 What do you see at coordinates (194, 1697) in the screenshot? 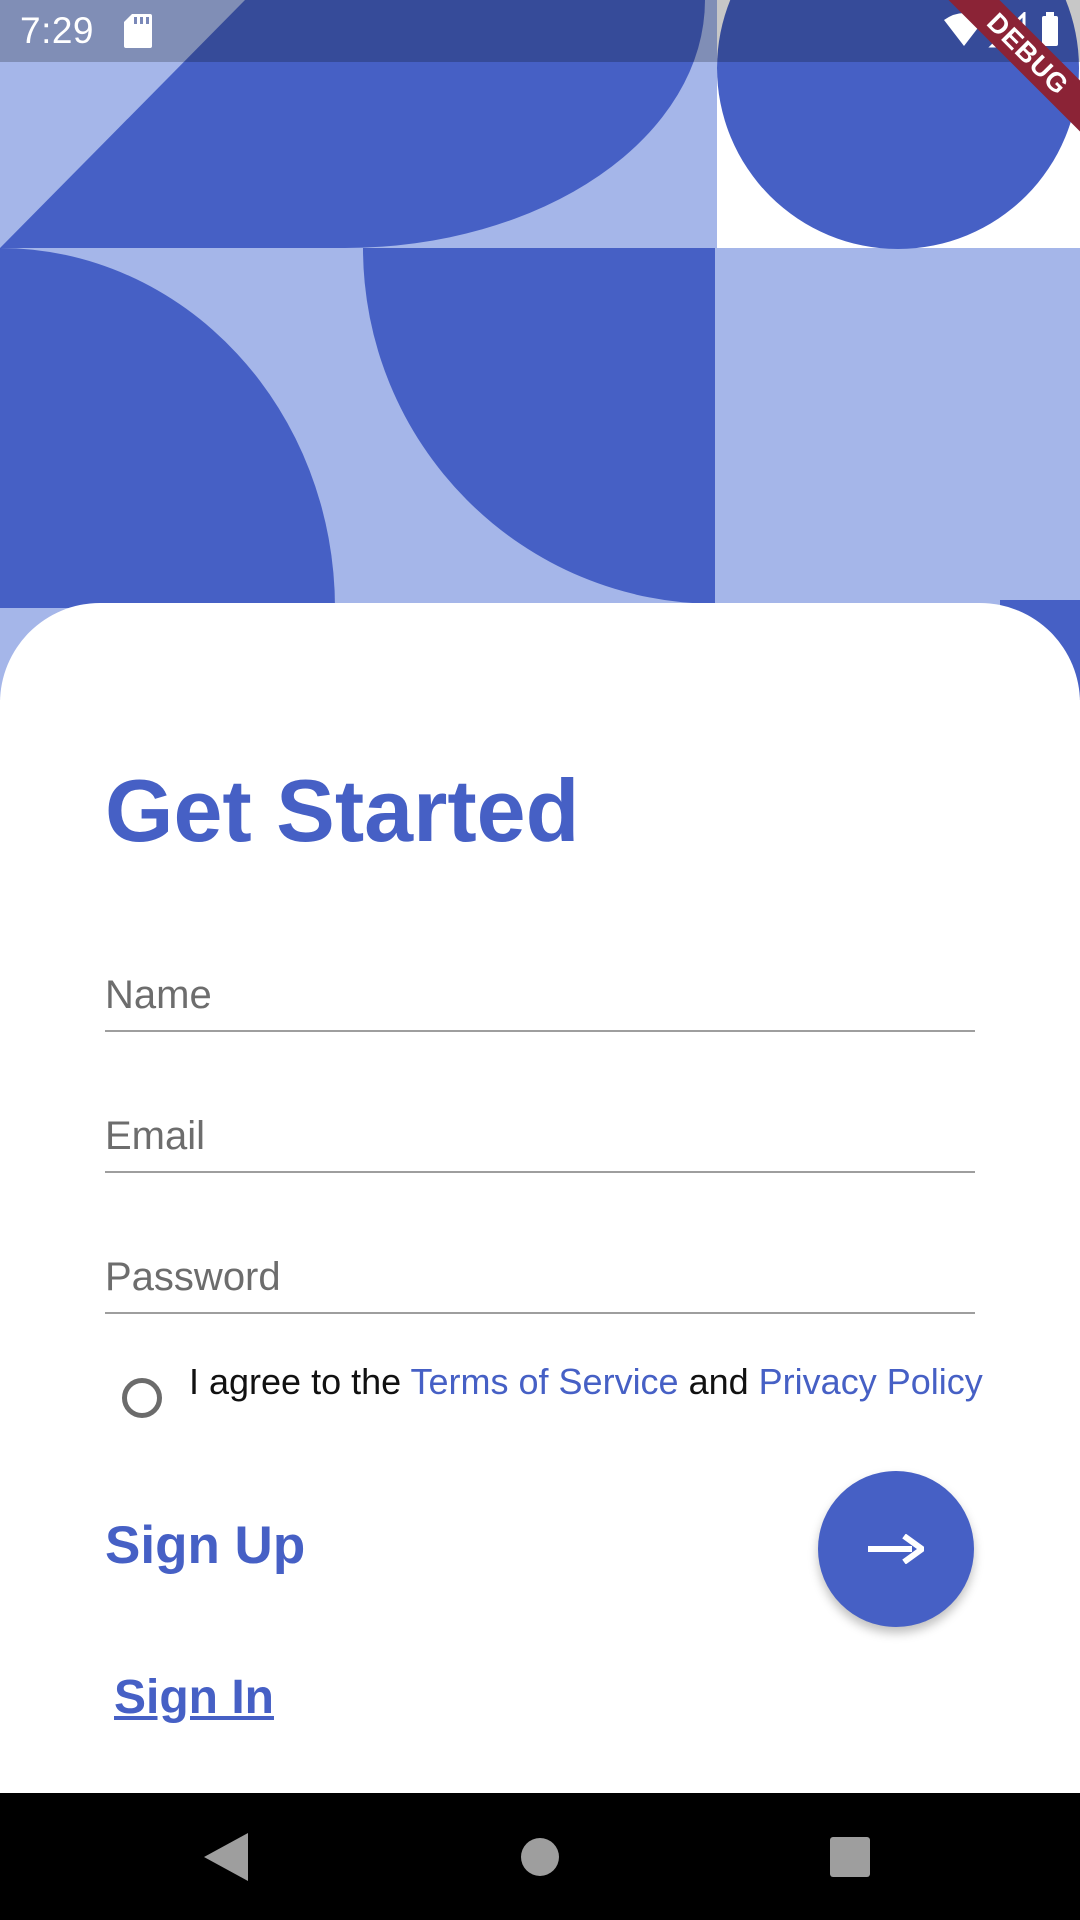
I see `signin-link: Sign In` at bounding box center [194, 1697].